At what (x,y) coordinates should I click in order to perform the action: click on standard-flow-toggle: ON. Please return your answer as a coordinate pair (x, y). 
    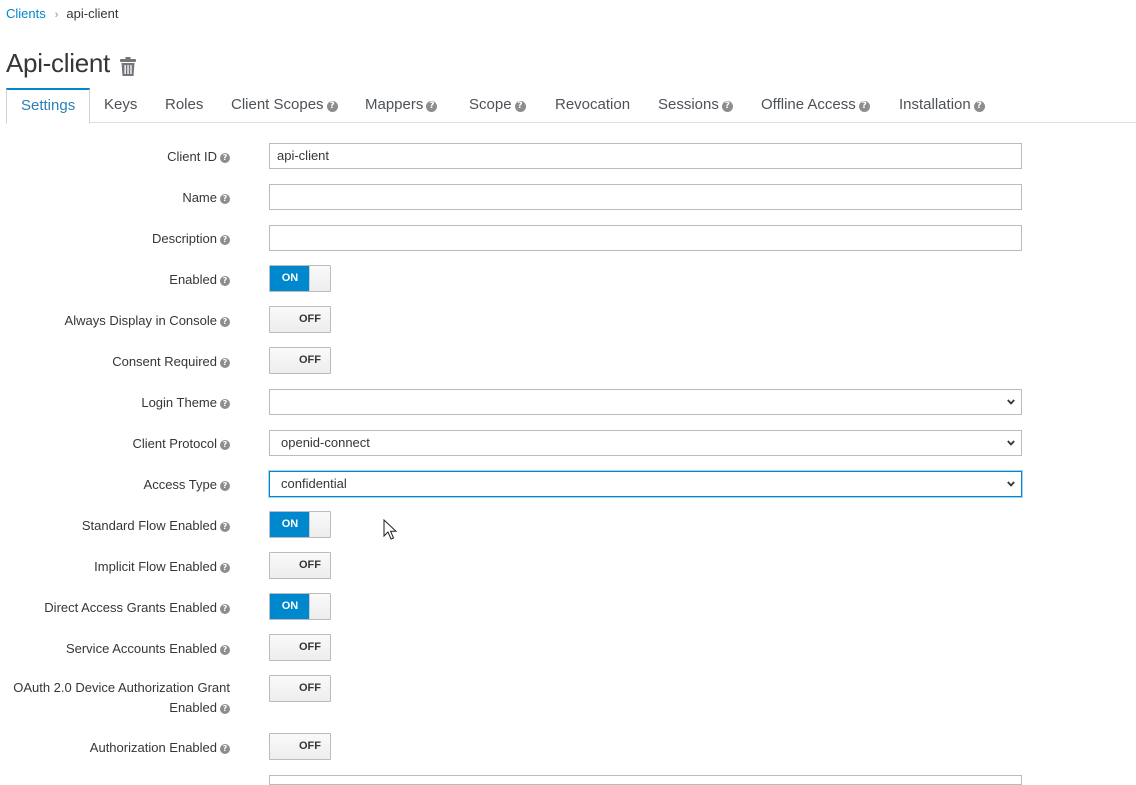
    Looking at the image, I should click on (300, 524).